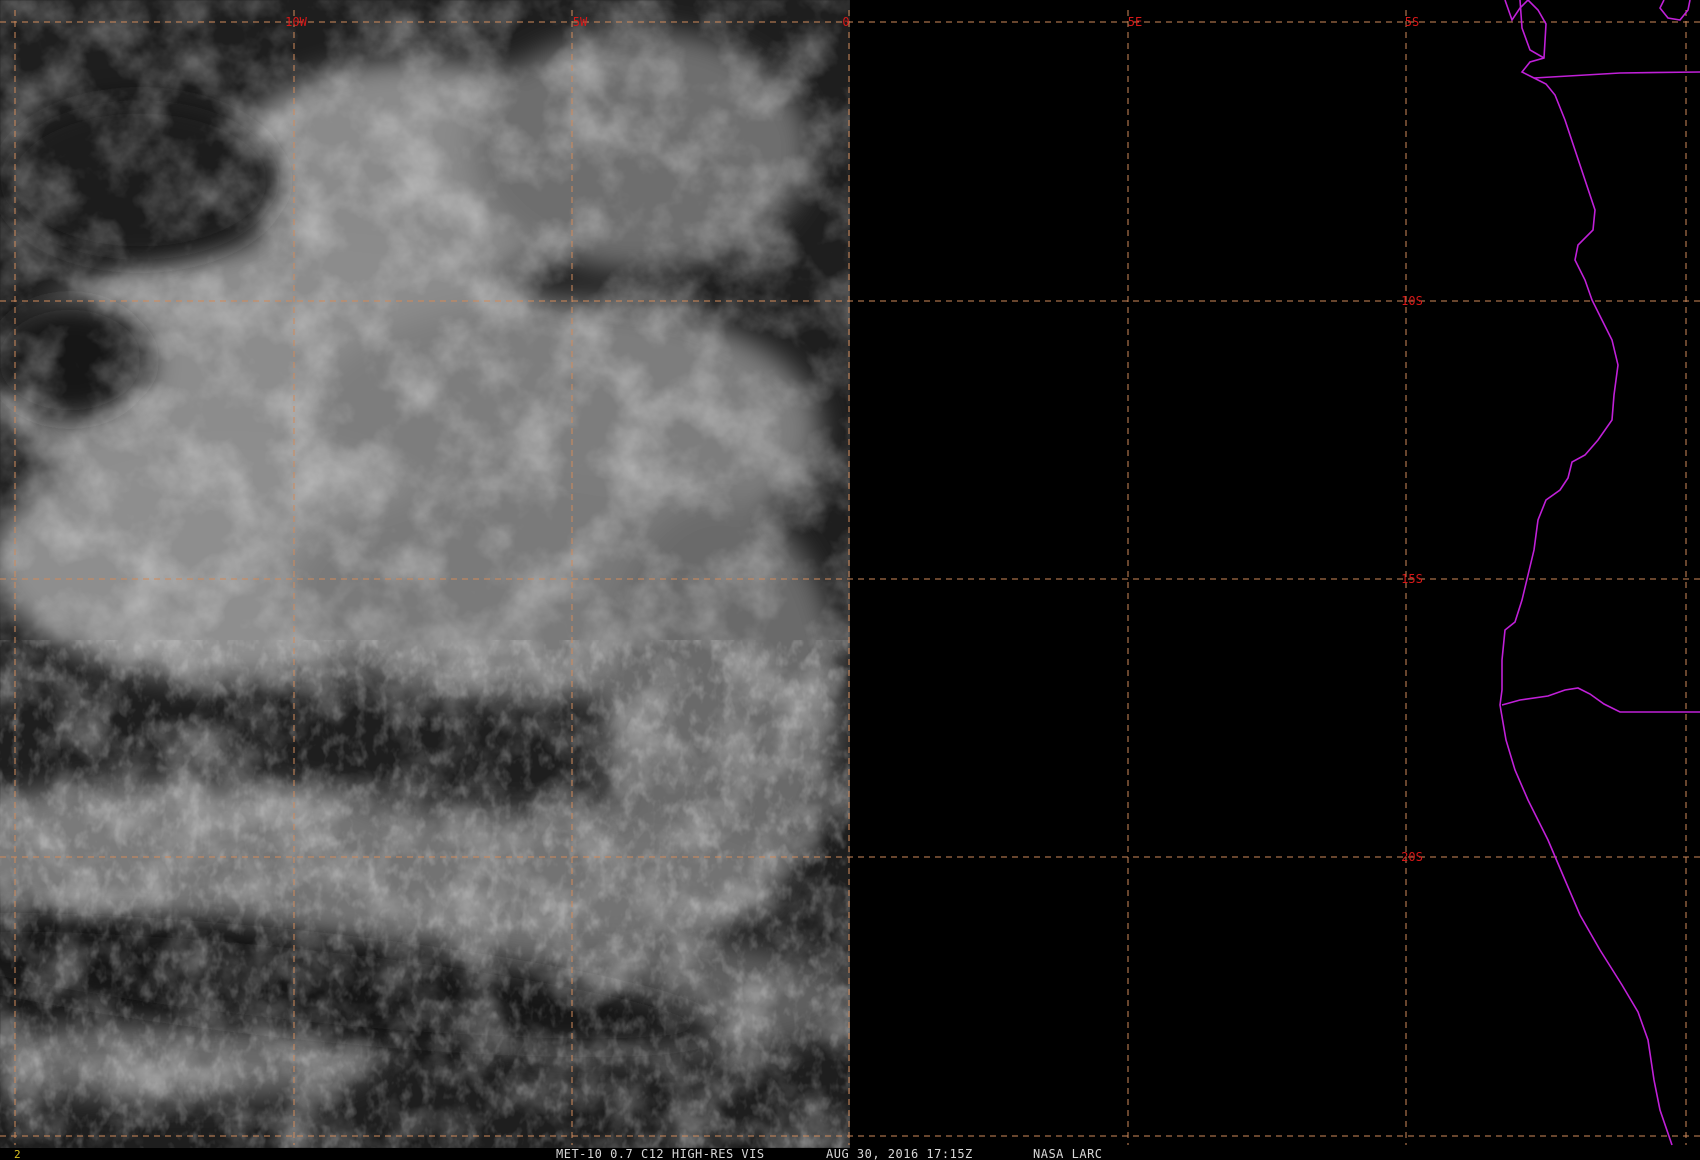 The height and width of the screenshot is (1160, 1700). I want to click on frame-number: 2, so click(17, 1154).